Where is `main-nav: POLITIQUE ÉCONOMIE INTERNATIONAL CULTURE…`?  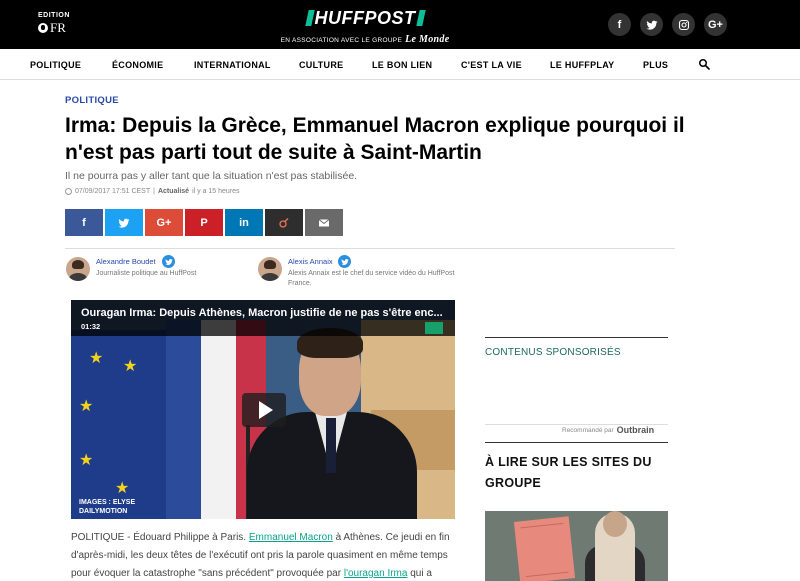 main-nav: POLITIQUE ÉCONOMIE INTERNATIONAL CULTURE… is located at coordinates (400, 64).